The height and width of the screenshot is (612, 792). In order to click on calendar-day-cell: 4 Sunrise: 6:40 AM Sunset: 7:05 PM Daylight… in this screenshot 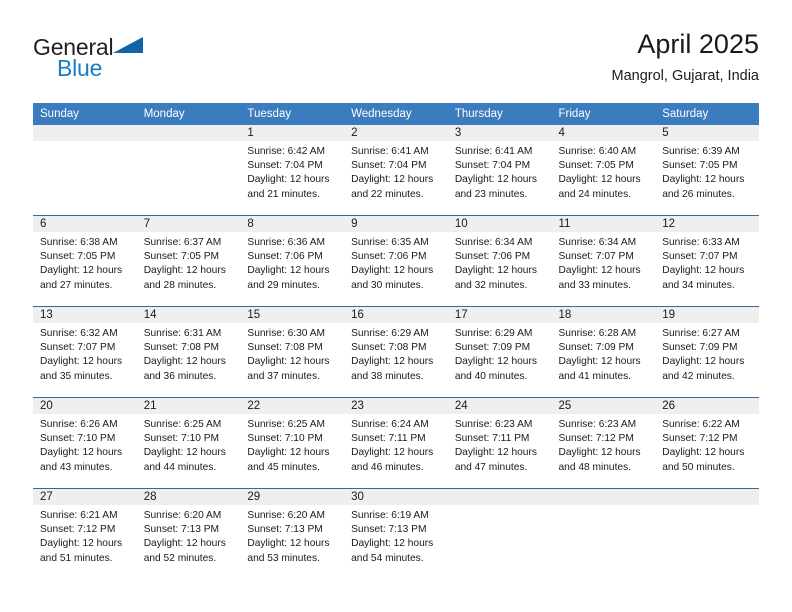, I will do `click(603, 170)`.